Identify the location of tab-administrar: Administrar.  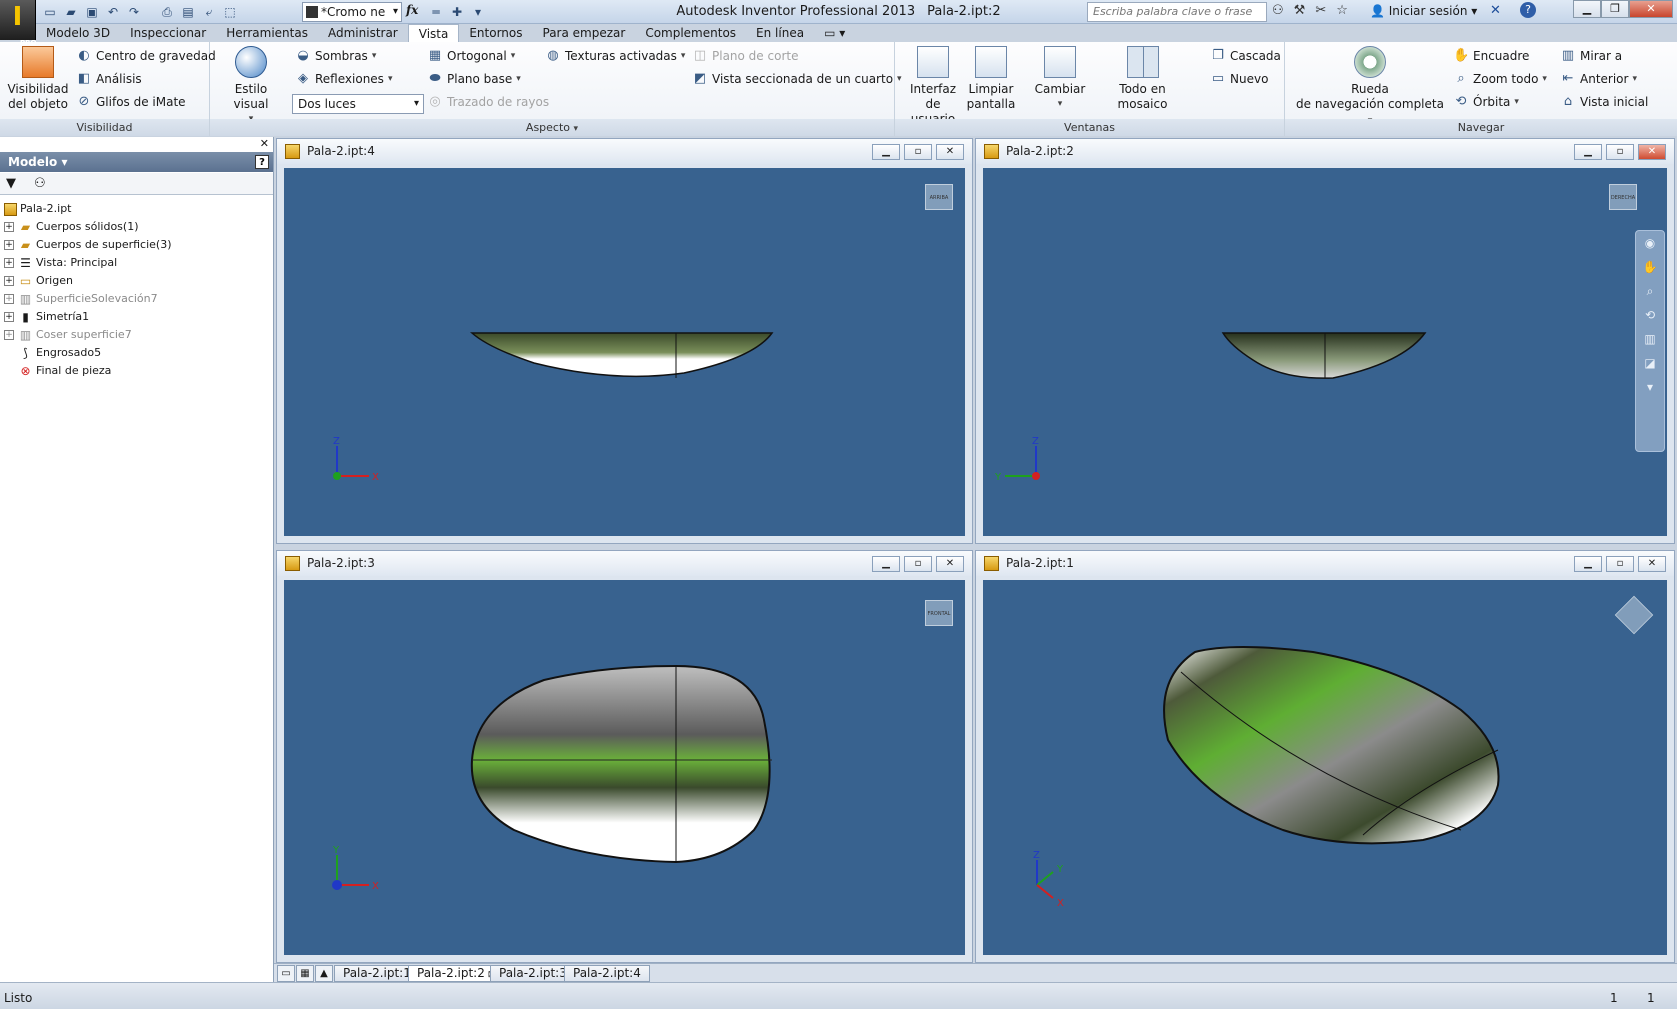
(363, 33).